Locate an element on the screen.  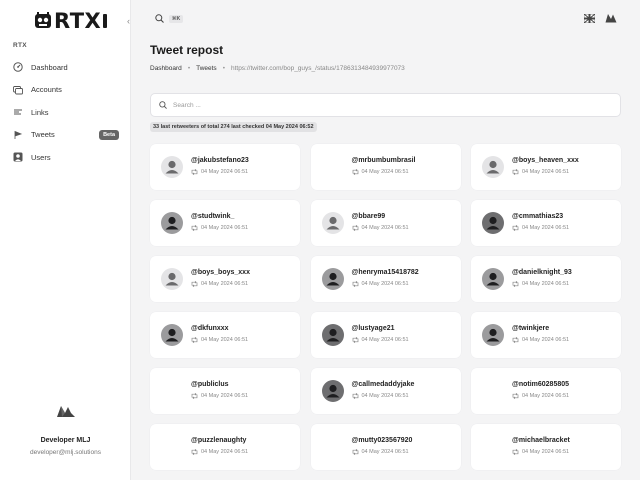
retweeter-card: @twinkjere 04 May 2024 06:51 is located at coordinates (546, 335).